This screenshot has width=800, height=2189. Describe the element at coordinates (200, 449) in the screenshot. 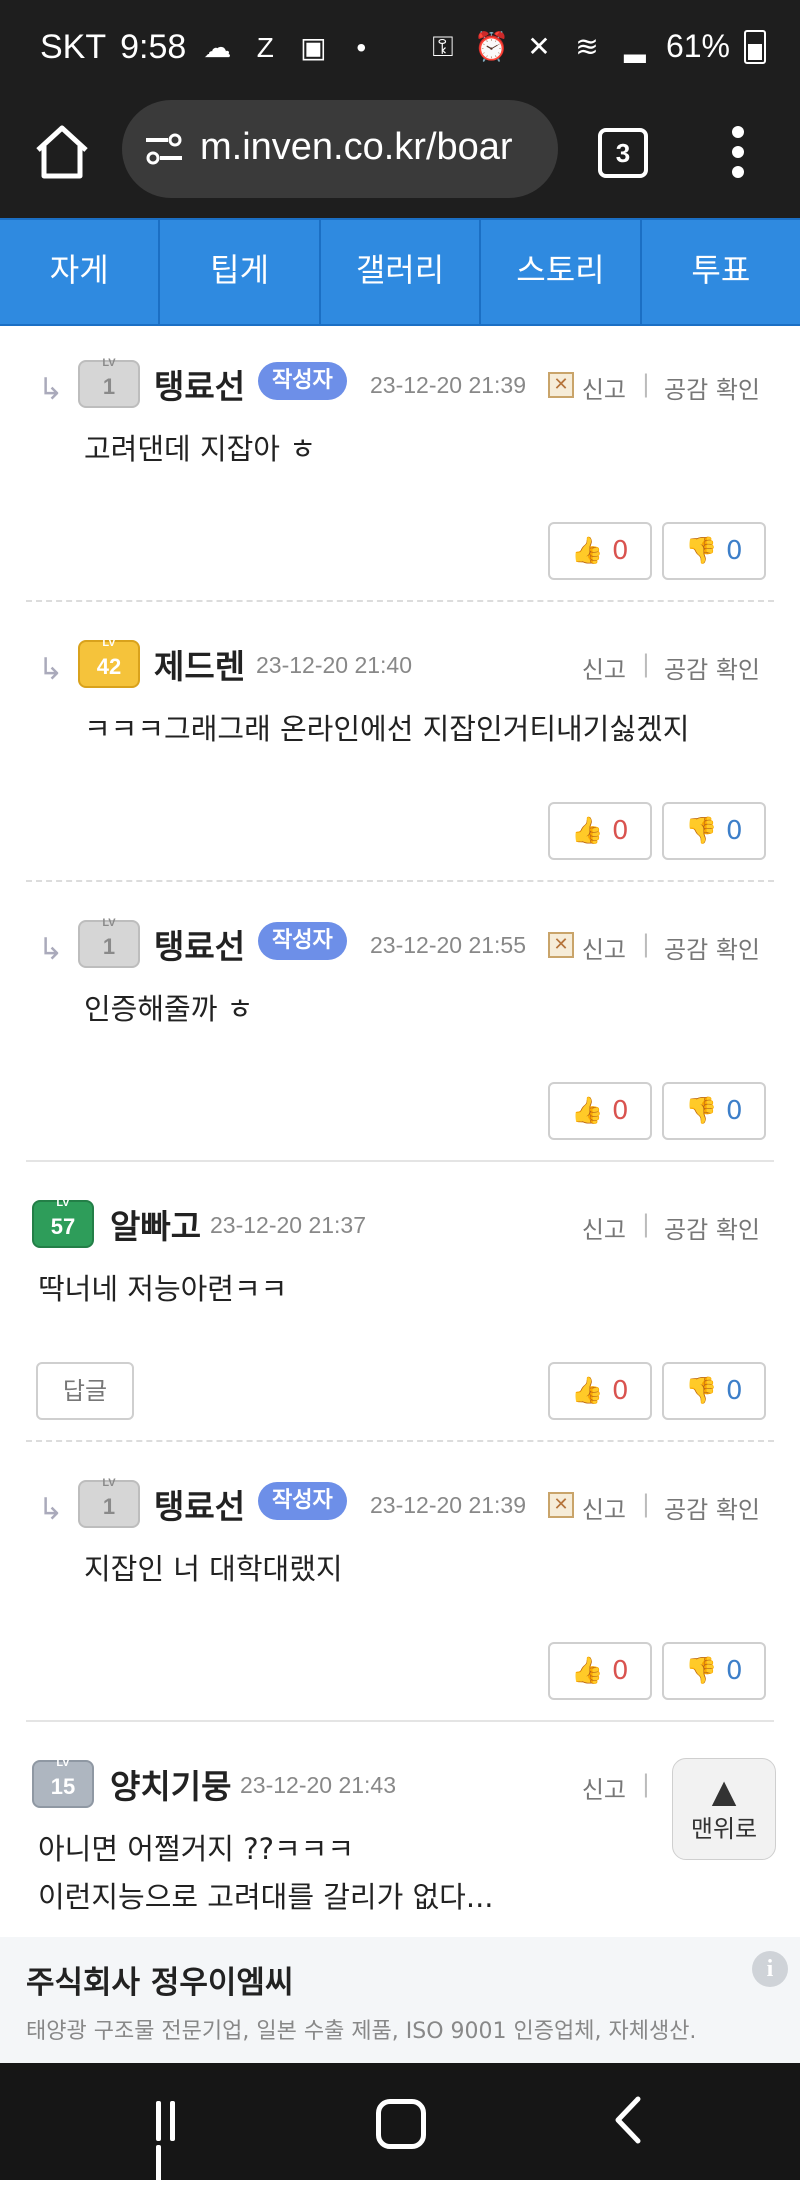

I see `comment-text: 고려댄데 지잡아 ㅎ` at that location.